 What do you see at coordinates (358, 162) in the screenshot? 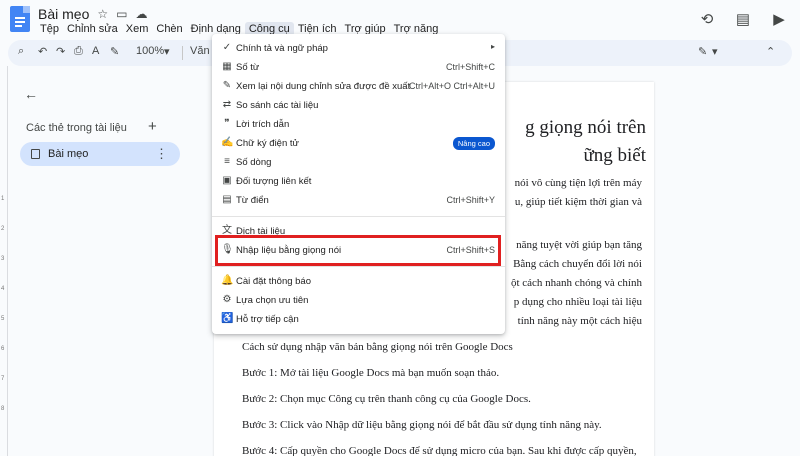
I see `menu-item-line-numbers: ≡ Số dòng` at bounding box center [358, 162].